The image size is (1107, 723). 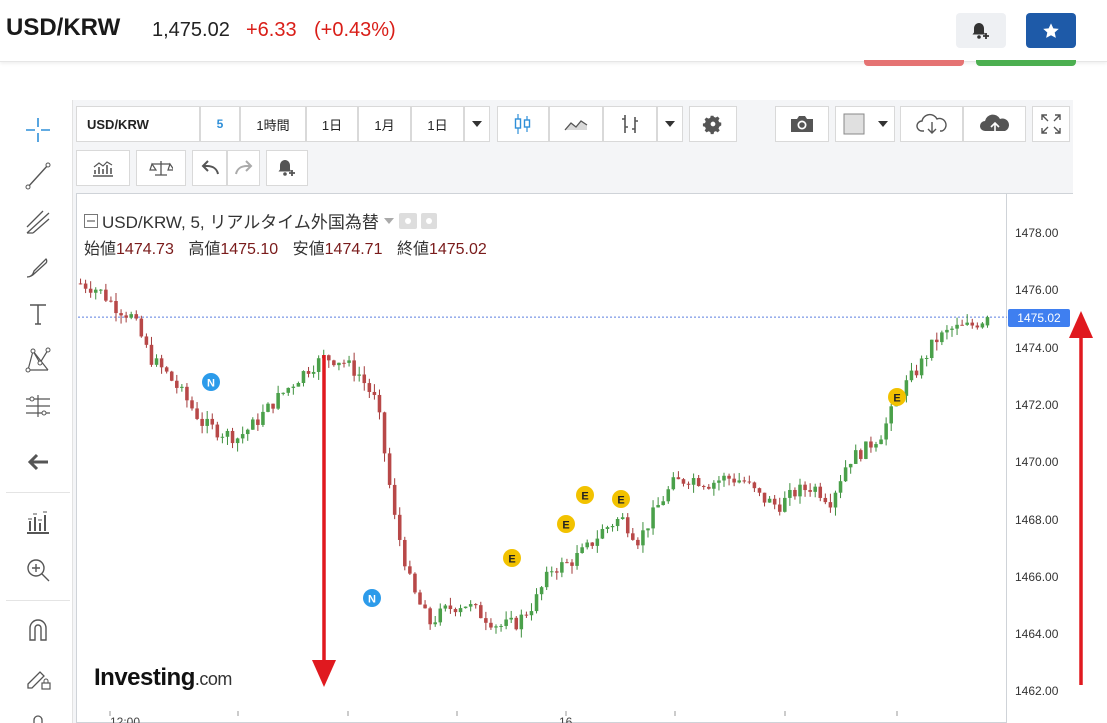 I want to click on drawing-toolbar, so click(x=38, y=411).